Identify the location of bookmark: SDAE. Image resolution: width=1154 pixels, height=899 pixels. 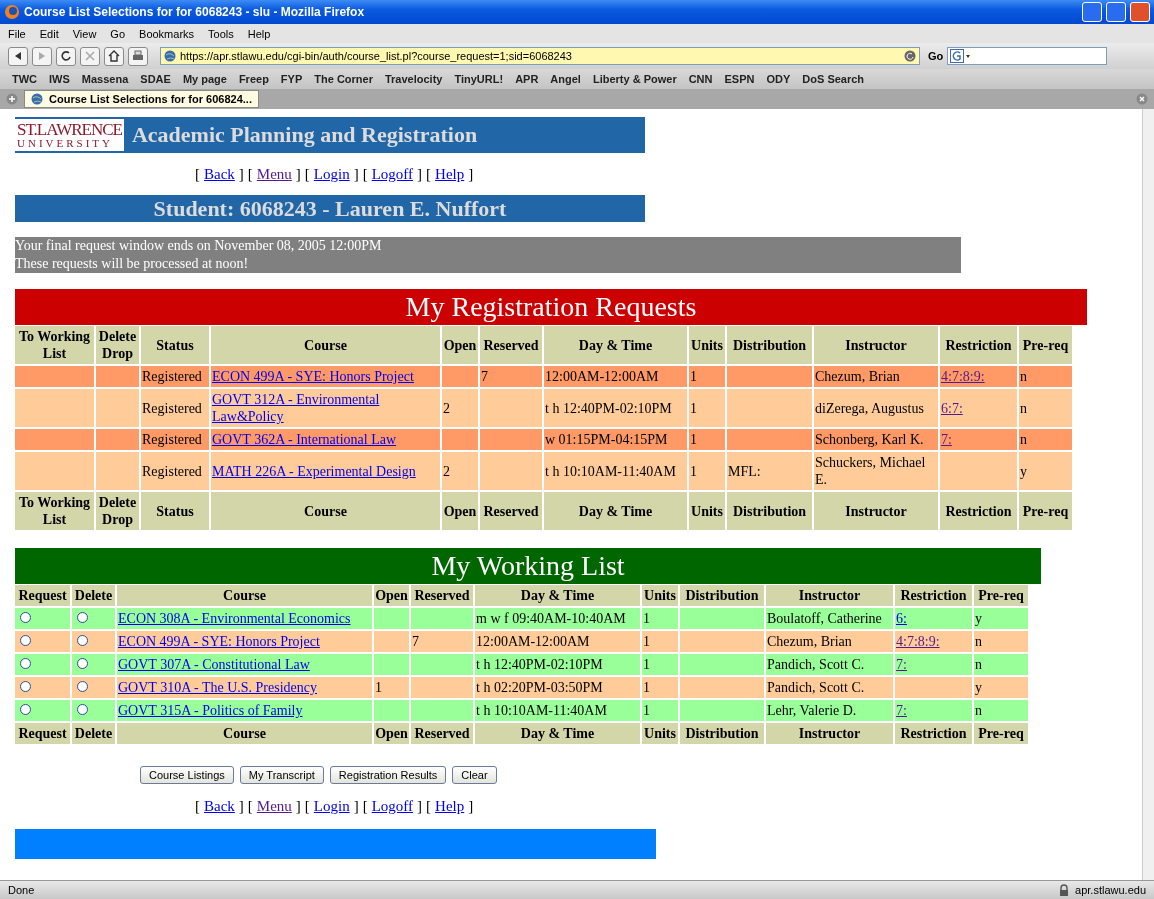
(155, 79).